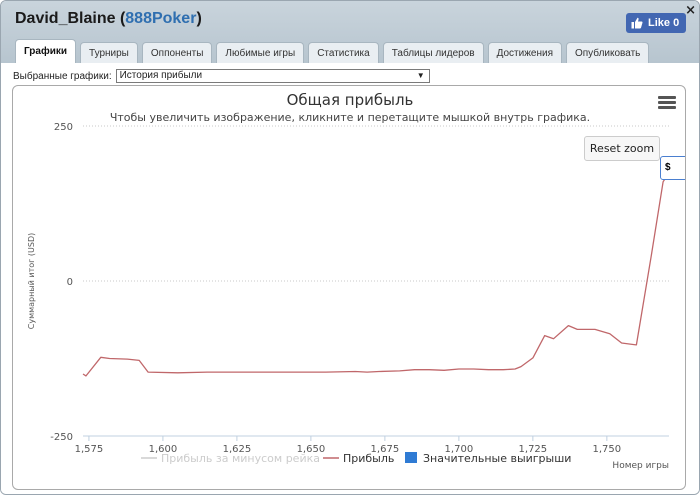  I want to click on chart-selector-row: Выбранные графики: История прибыли ▼, so click(221, 76).